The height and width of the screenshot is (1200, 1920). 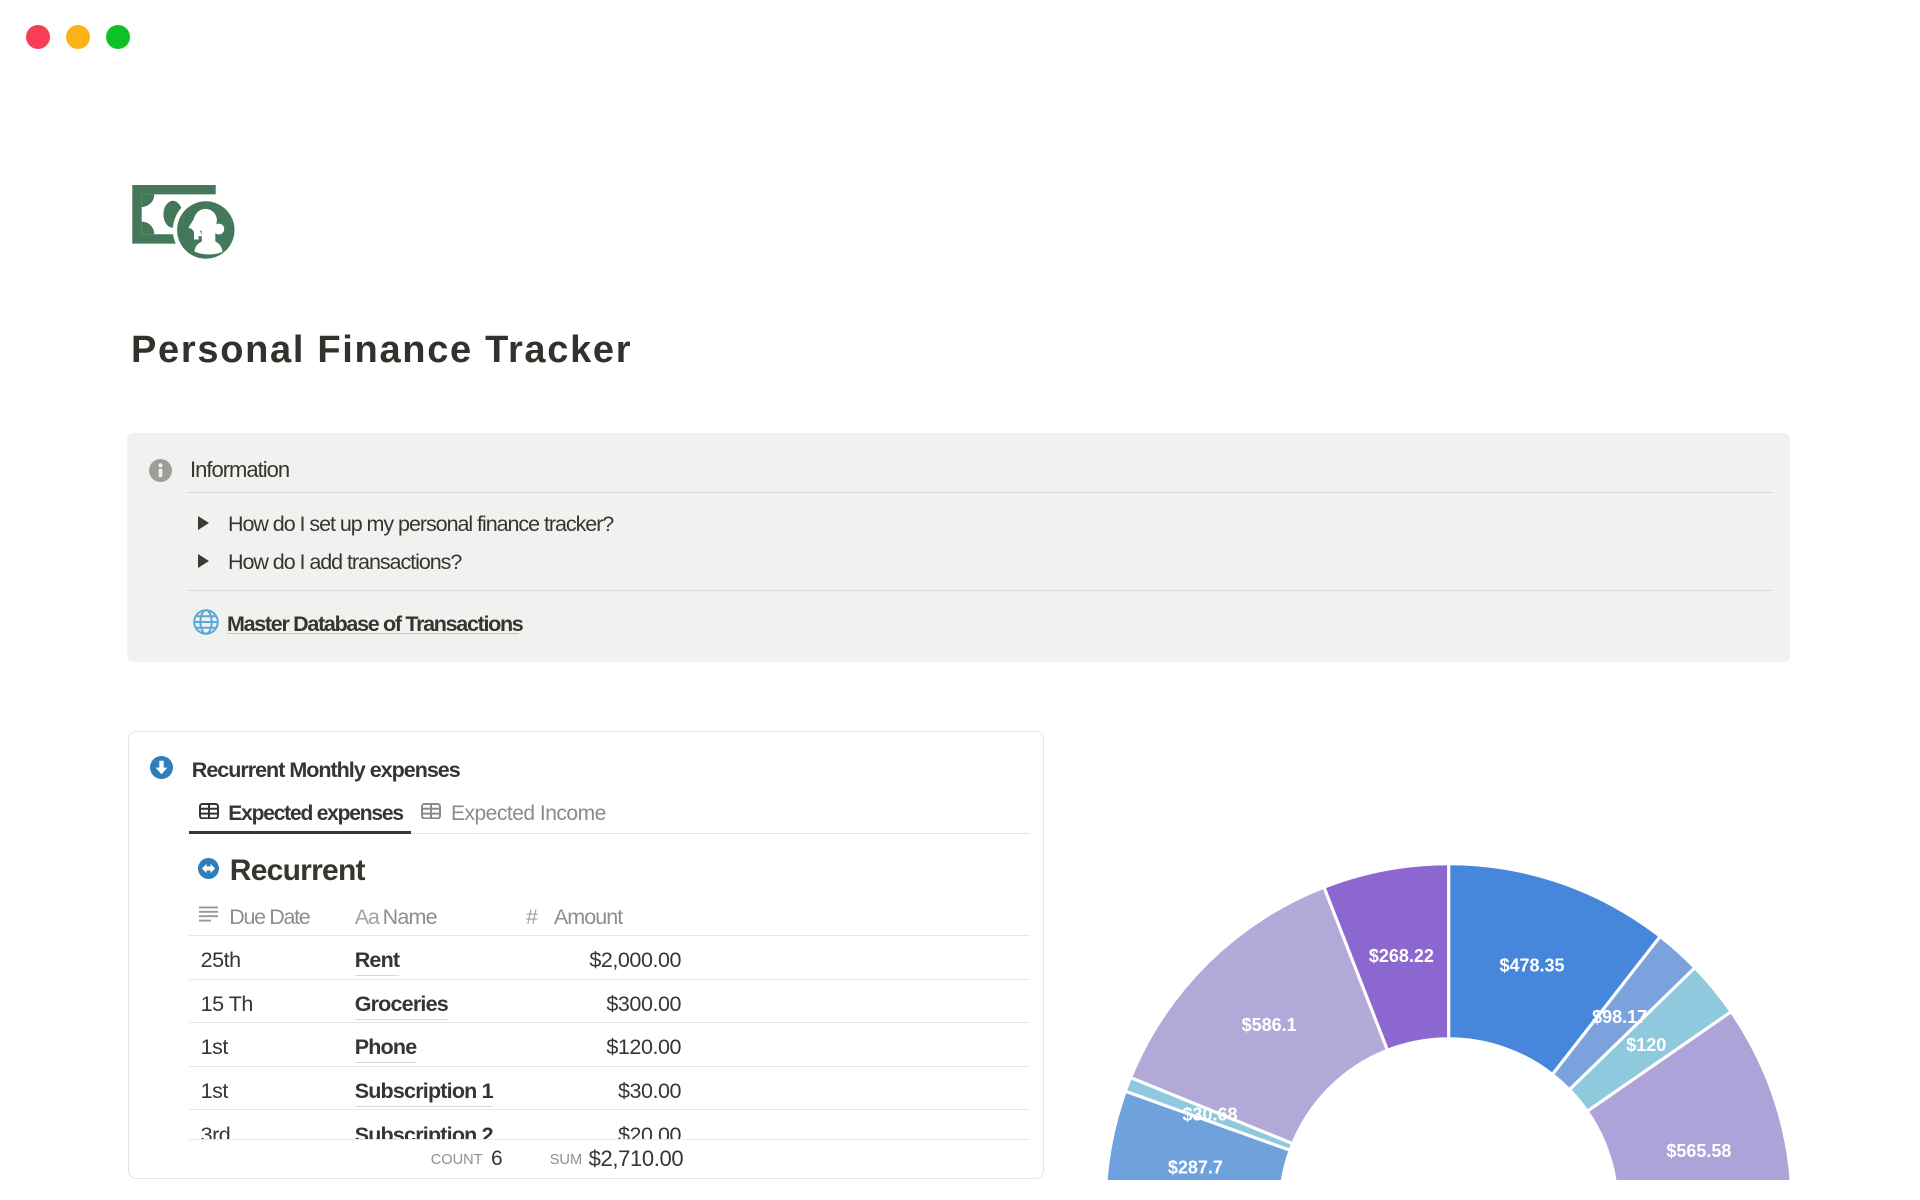 I want to click on svg-text: $98.17, so click(x=1619, y=1017).